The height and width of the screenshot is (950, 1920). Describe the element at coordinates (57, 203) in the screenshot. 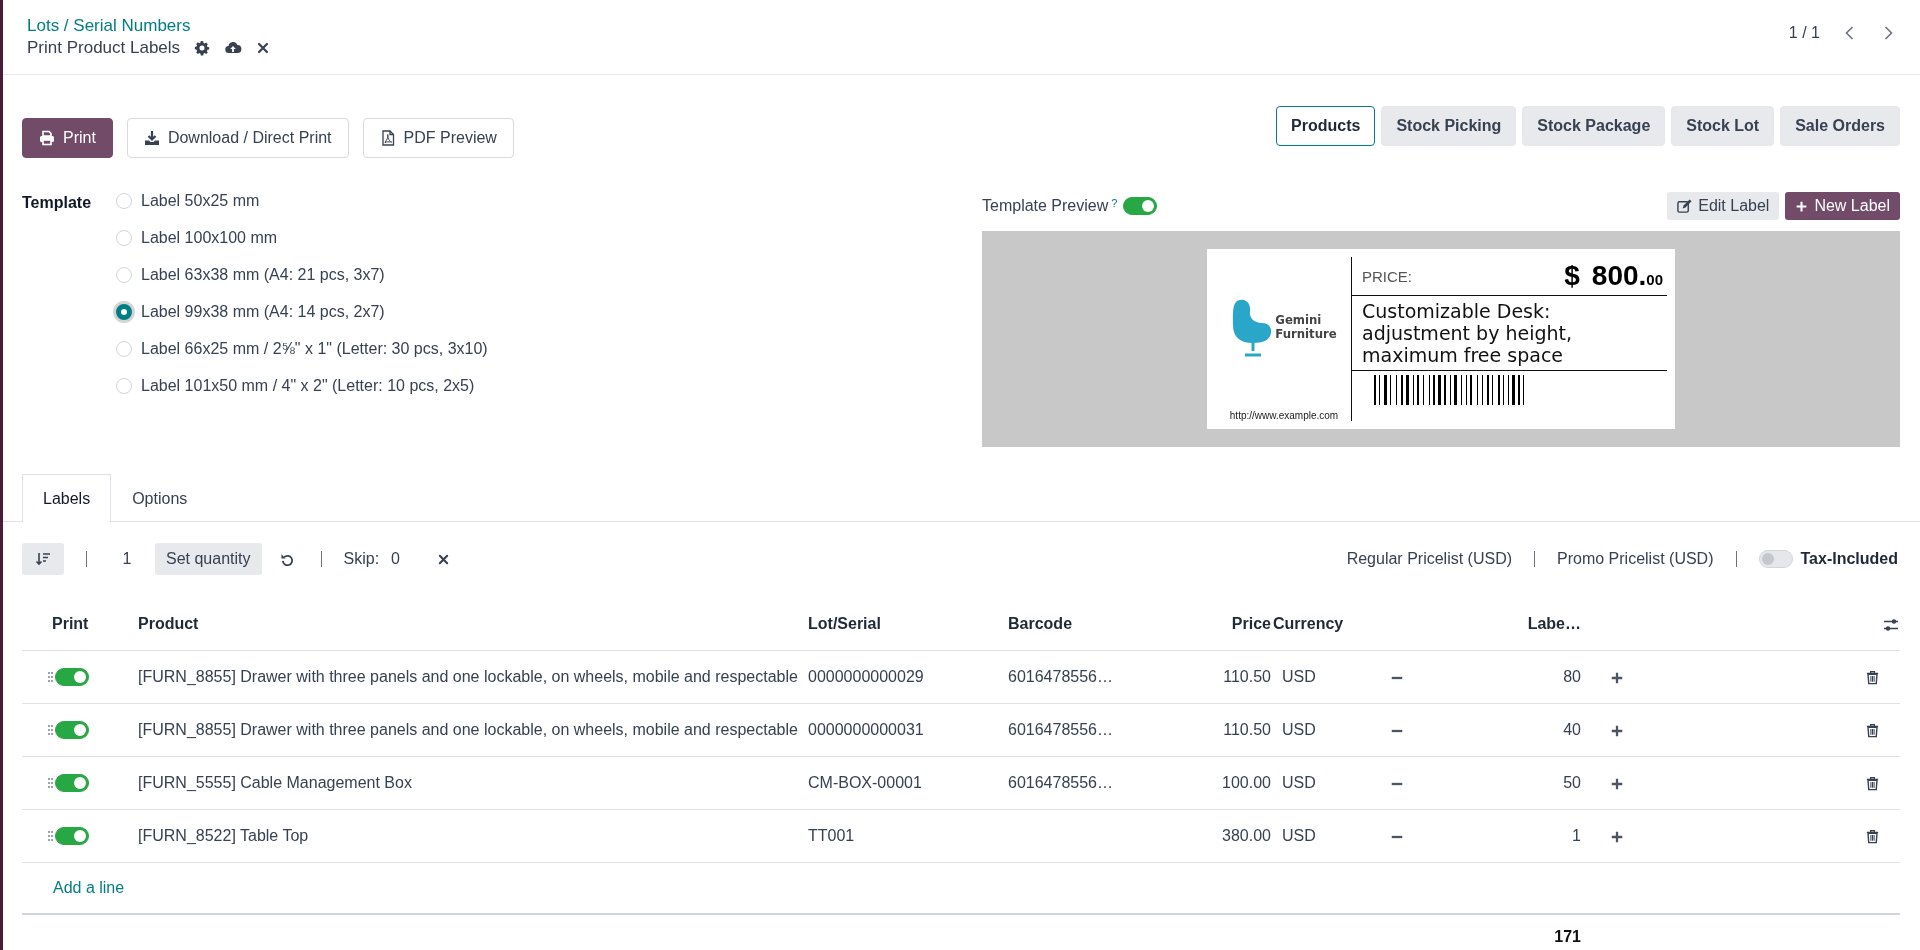

I see `field-label: Template` at that location.